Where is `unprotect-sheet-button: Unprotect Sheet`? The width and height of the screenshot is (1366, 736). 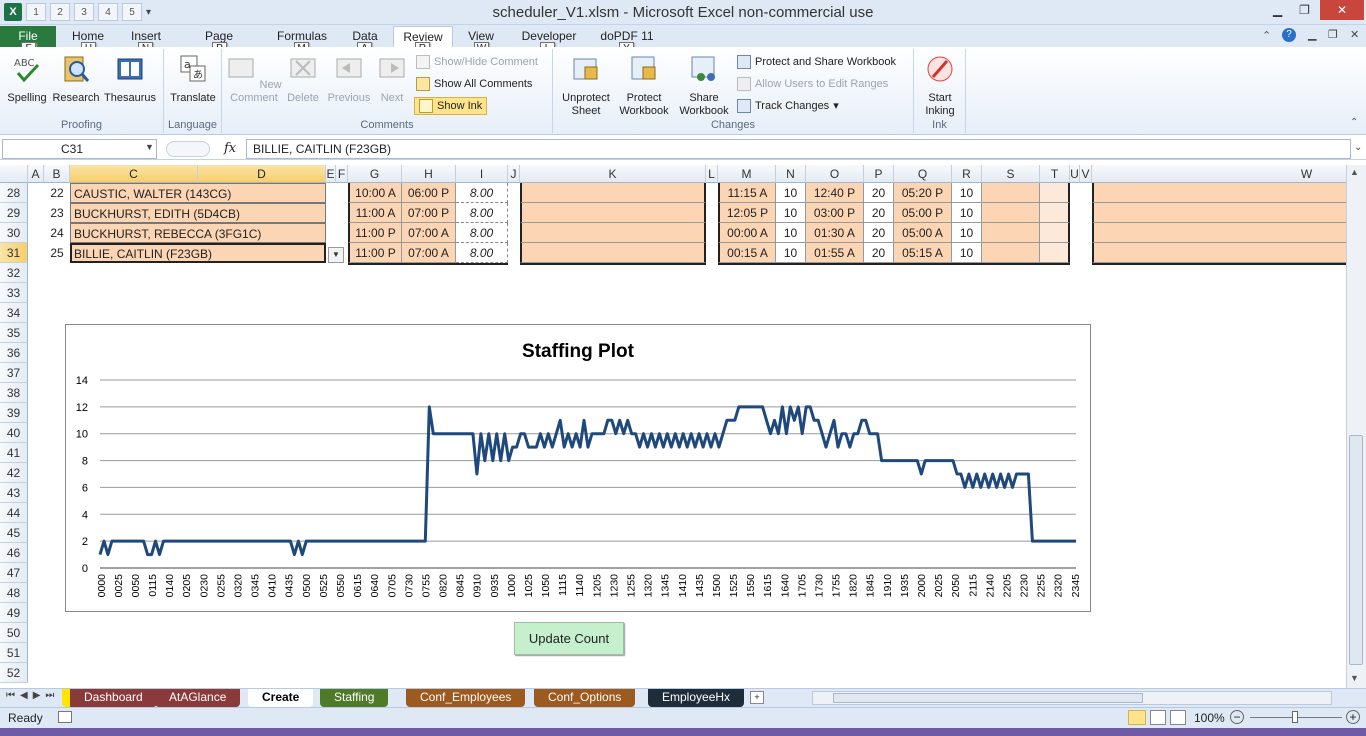
unprotect-sheet-button: Unprotect Sheet is located at coordinates (586, 85).